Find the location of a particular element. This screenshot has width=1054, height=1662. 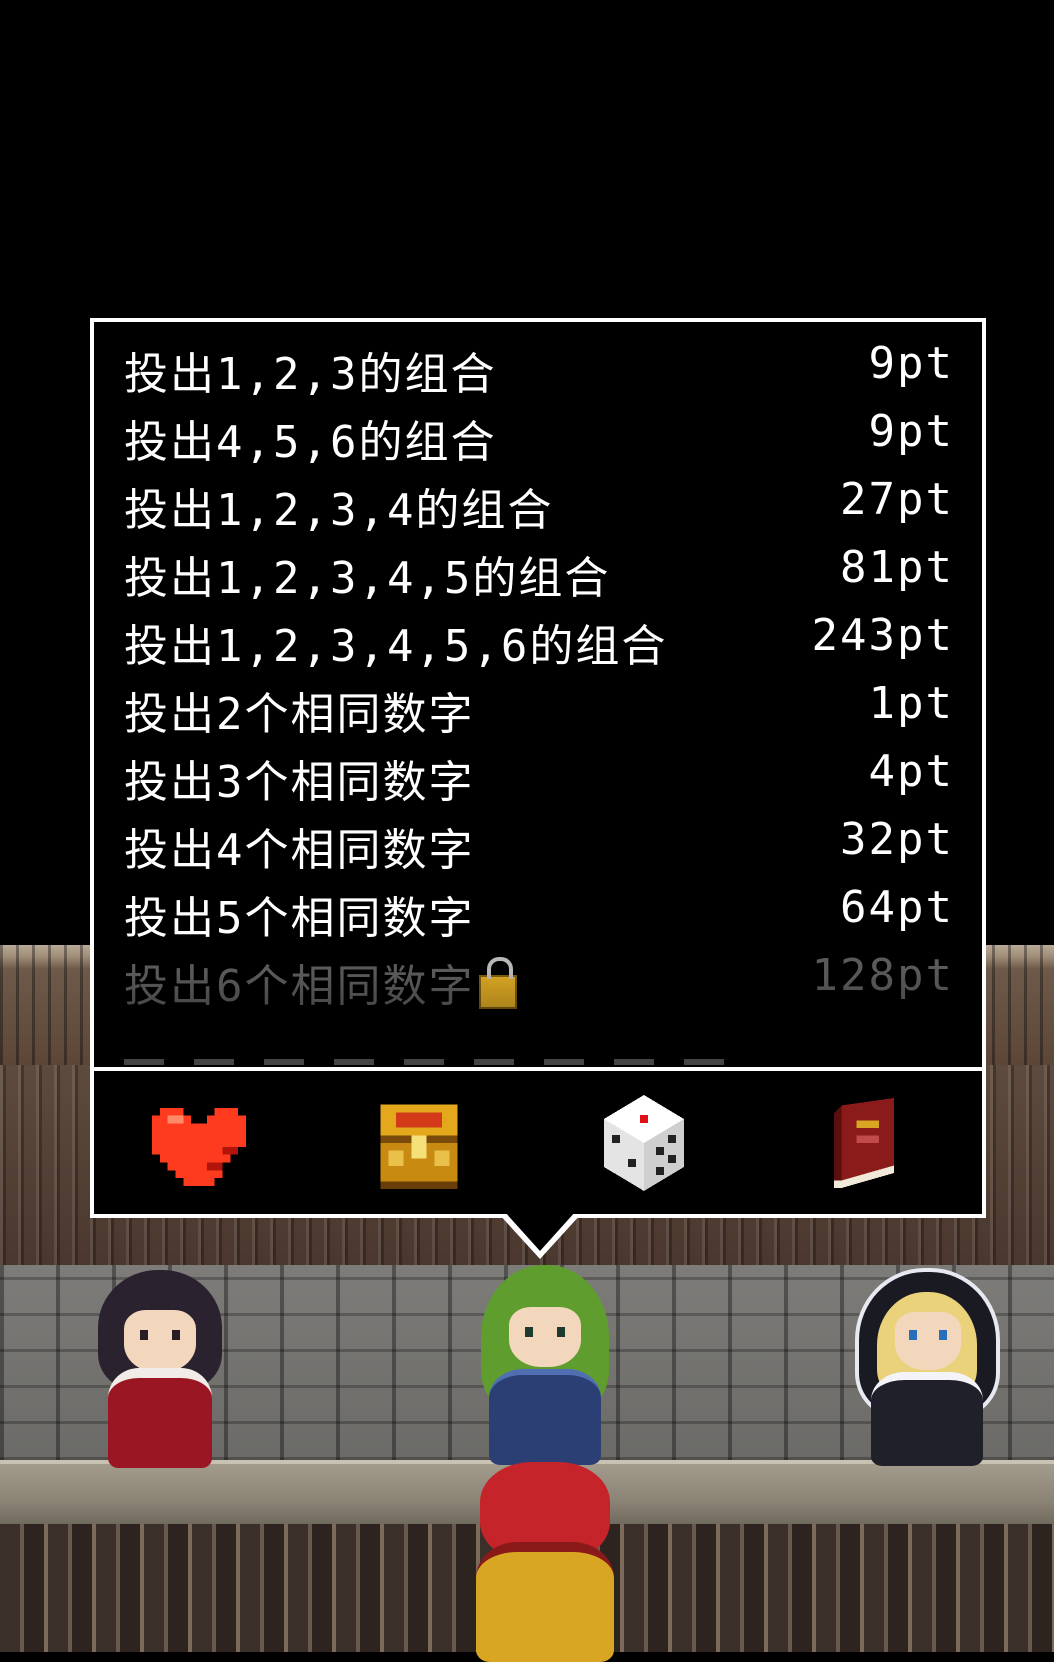

dice-icon is located at coordinates (644, 1143).